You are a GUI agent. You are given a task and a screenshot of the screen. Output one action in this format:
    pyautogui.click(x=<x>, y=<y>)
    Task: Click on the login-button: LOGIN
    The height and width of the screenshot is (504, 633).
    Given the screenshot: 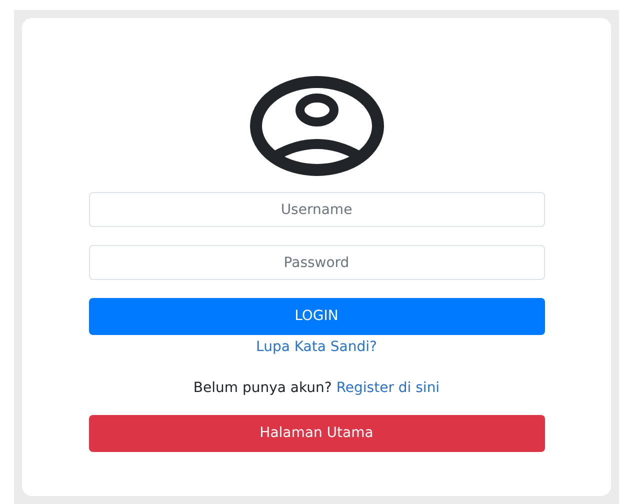 What is the action you would take?
    pyautogui.click(x=316, y=316)
    